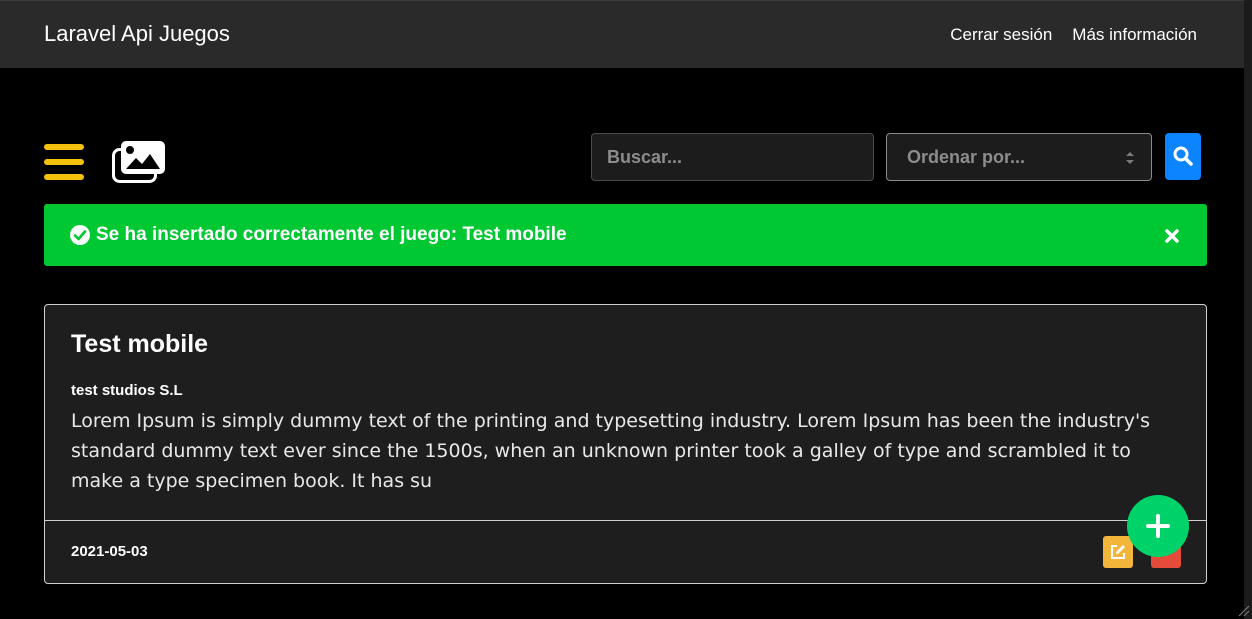 The image size is (1252, 619). I want to click on logout-link: Cerrar sesión, so click(1001, 35).